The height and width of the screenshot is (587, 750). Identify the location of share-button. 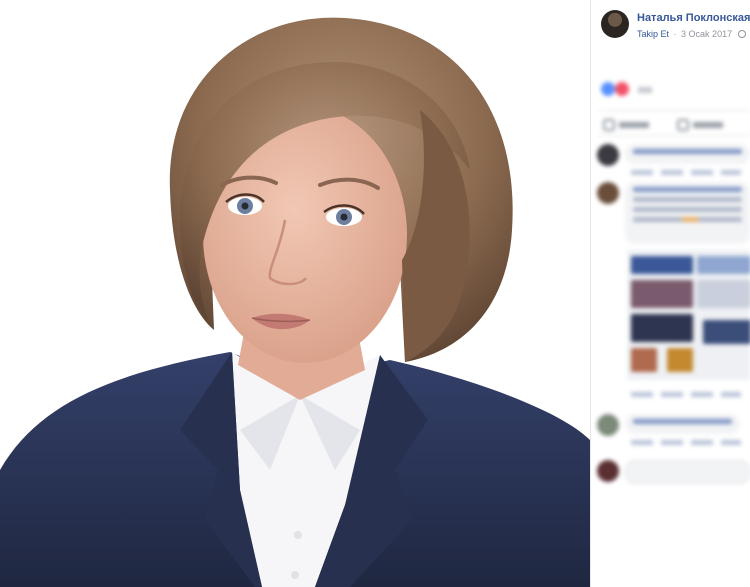
(704, 123).